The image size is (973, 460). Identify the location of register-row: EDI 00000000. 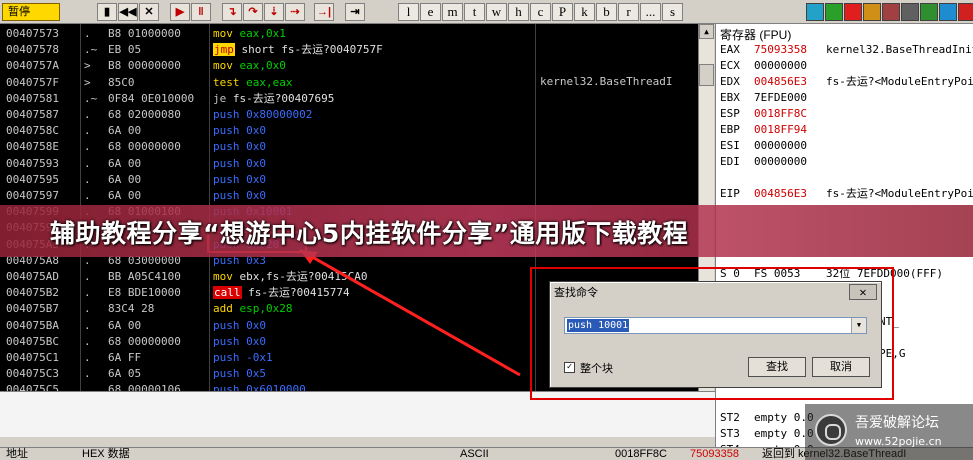
(846, 162).